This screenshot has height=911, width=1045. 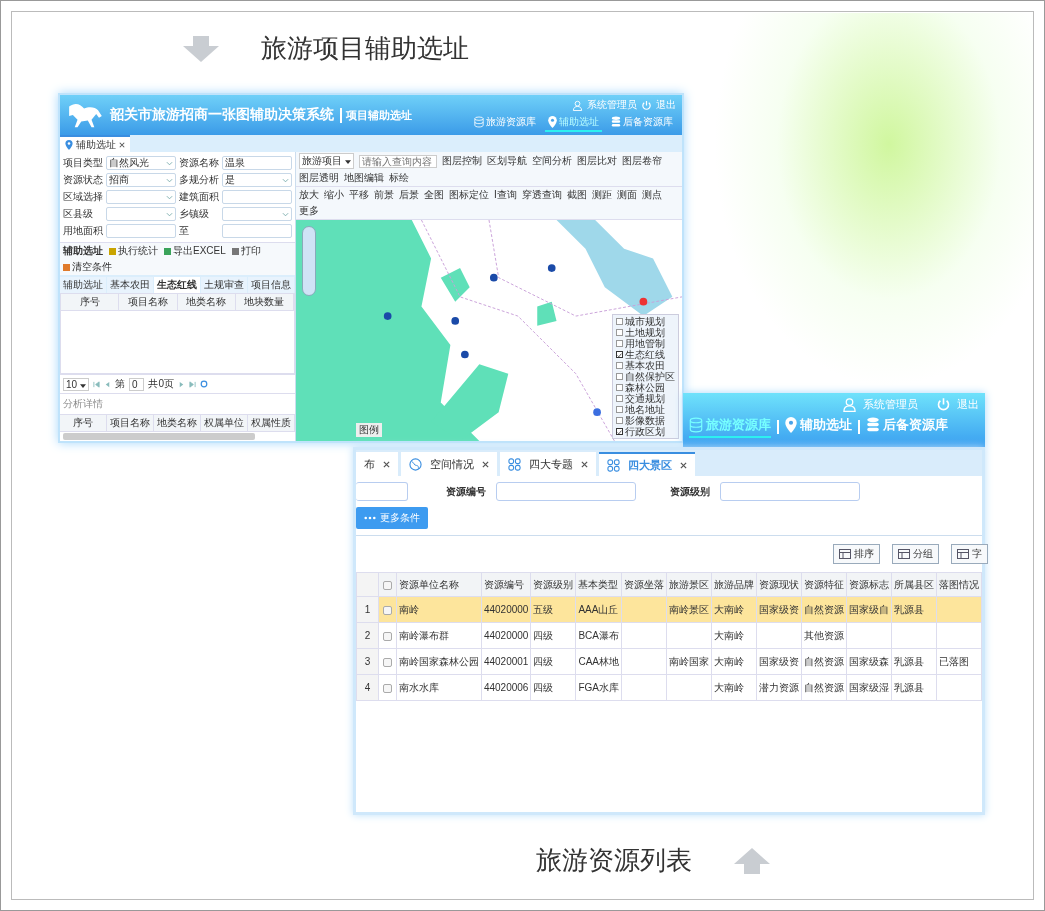 I want to click on input-field: 温泉, so click(x=257, y=163).